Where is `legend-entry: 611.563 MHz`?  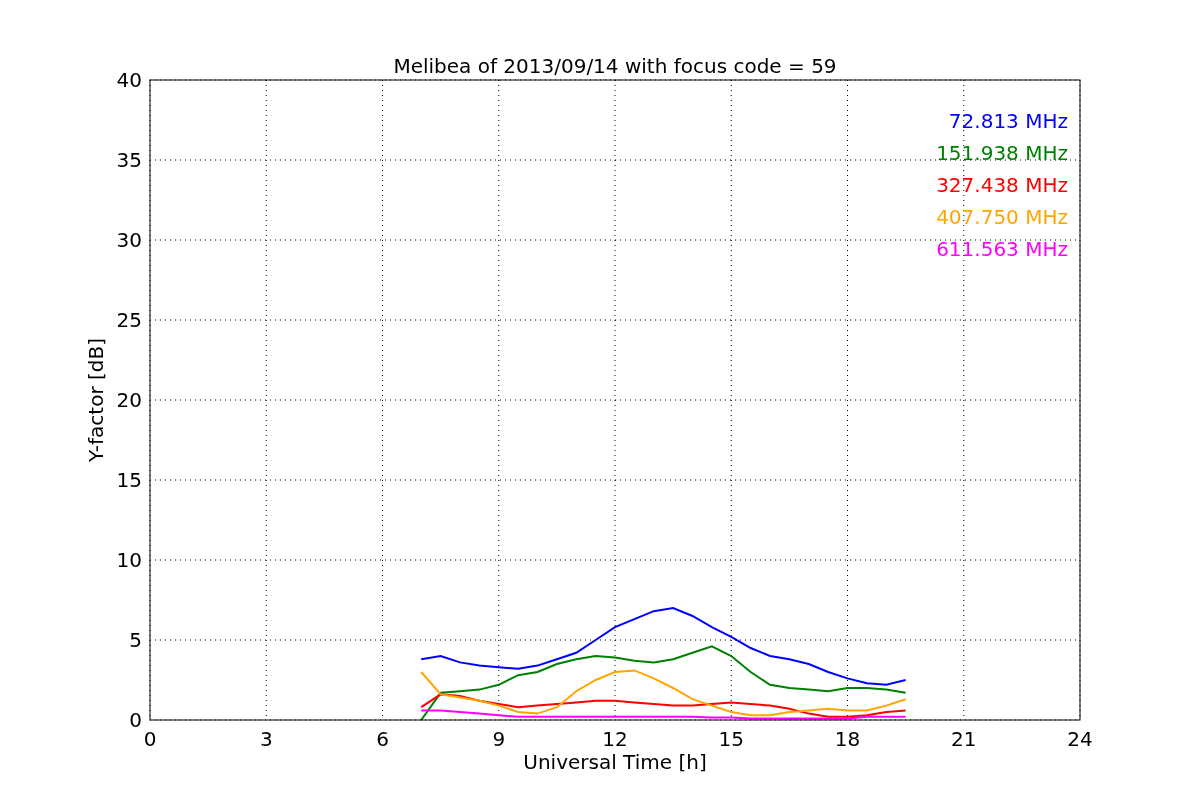
legend-entry: 611.563 MHz is located at coordinates (1002, 249).